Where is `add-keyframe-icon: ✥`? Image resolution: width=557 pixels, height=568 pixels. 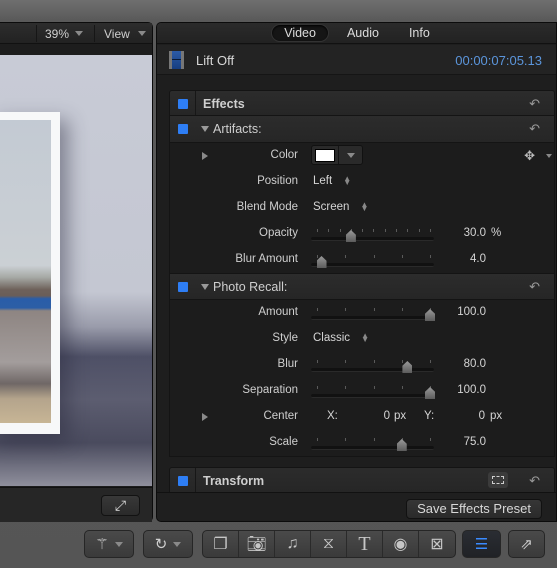
add-keyframe-icon: ✥ is located at coordinates (529, 156).